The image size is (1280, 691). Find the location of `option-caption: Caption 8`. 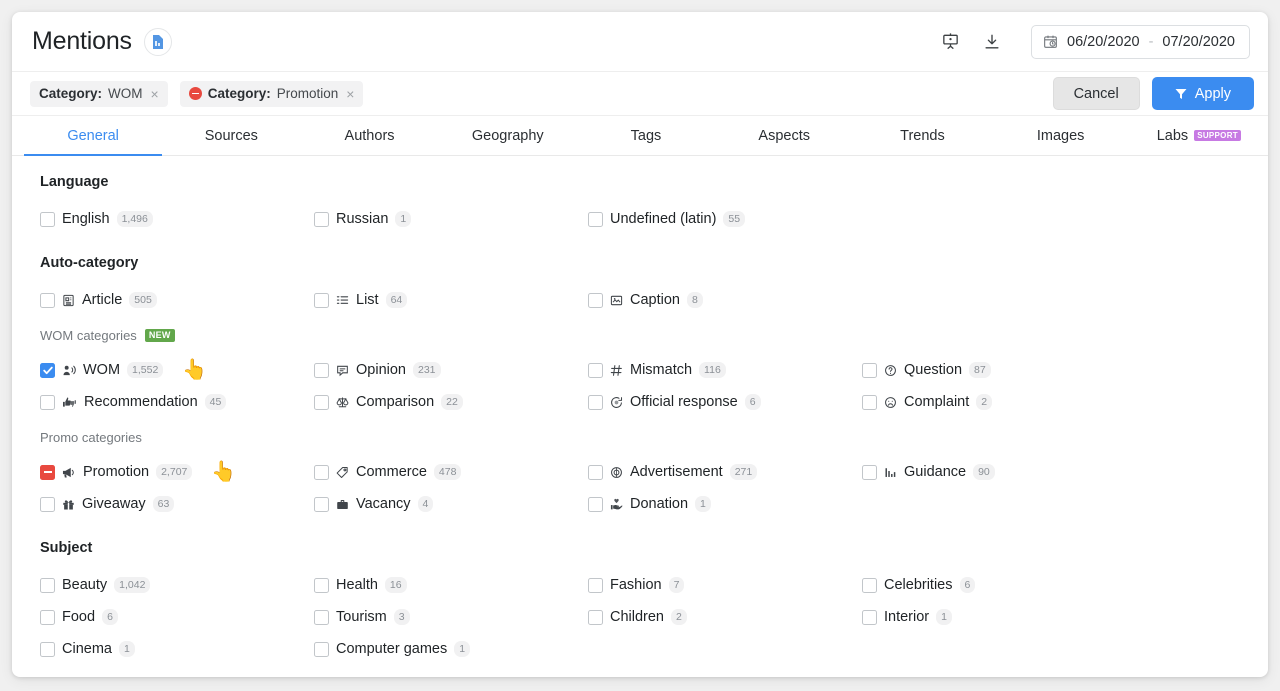

option-caption: Caption 8 is located at coordinates (645, 300).